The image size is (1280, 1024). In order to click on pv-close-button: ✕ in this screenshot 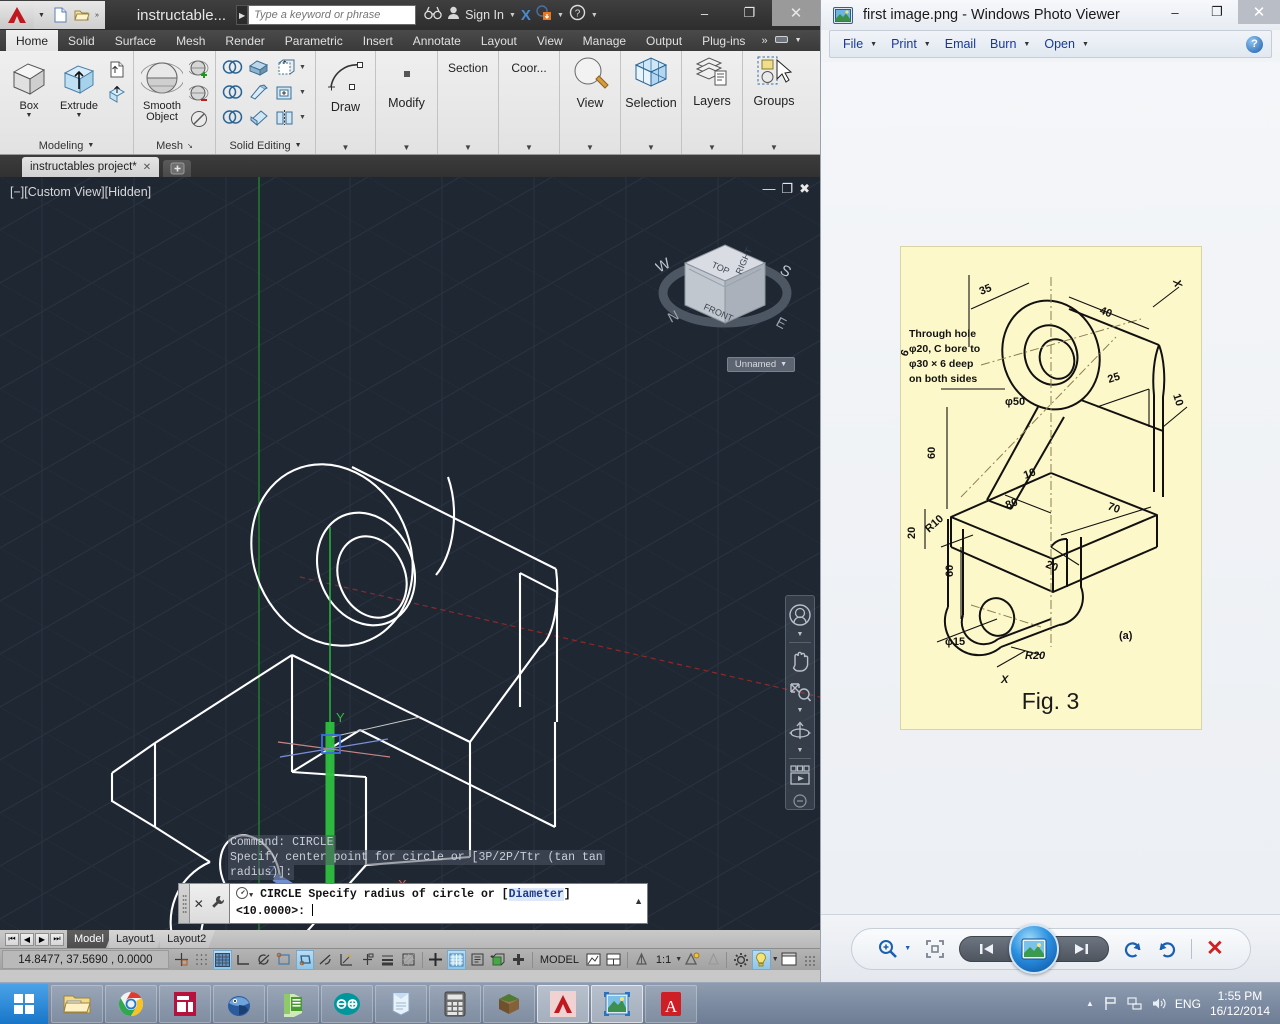, I will do `click(1259, 12)`.